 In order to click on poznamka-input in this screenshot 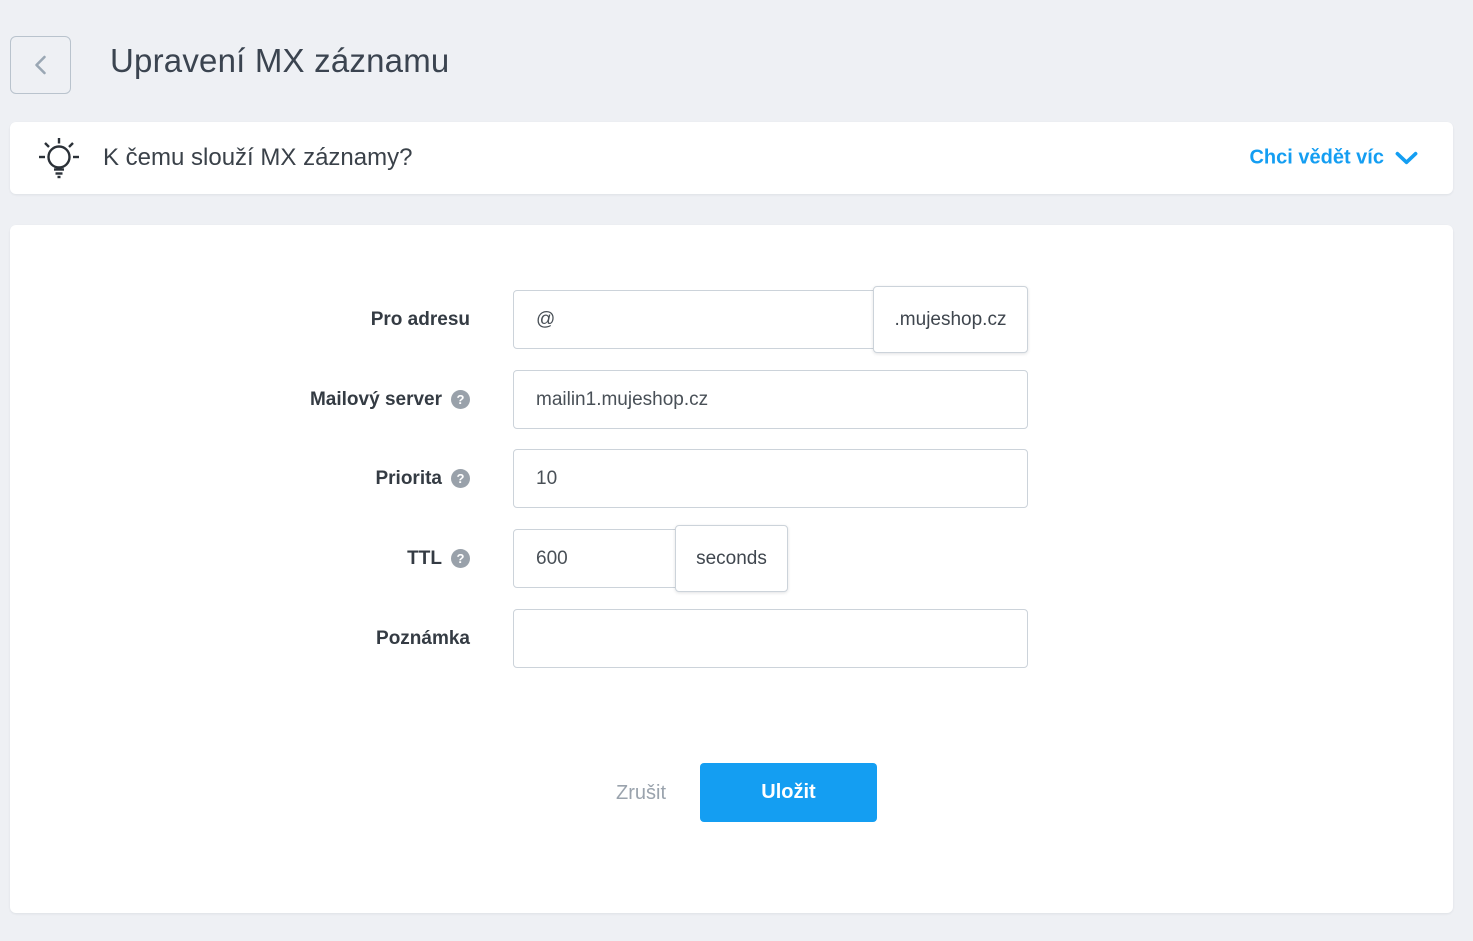, I will do `click(770, 638)`.